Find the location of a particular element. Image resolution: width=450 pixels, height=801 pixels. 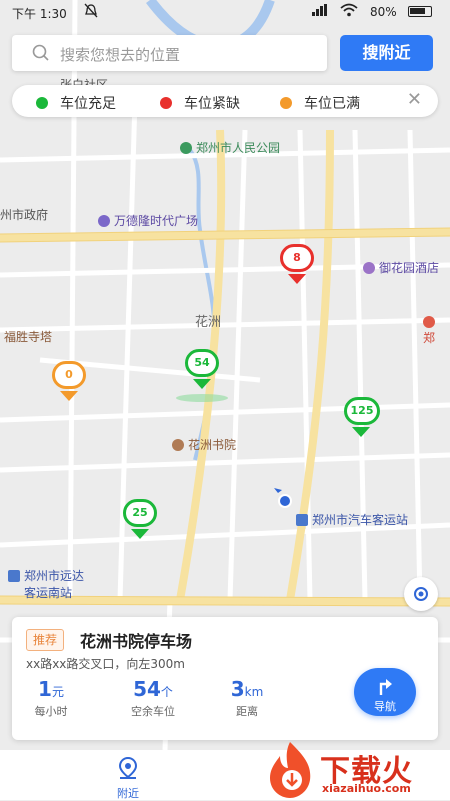

parking-legend: 车位充足 车位紧缺 车位已满 ✕ is located at coordinates (225, 101).